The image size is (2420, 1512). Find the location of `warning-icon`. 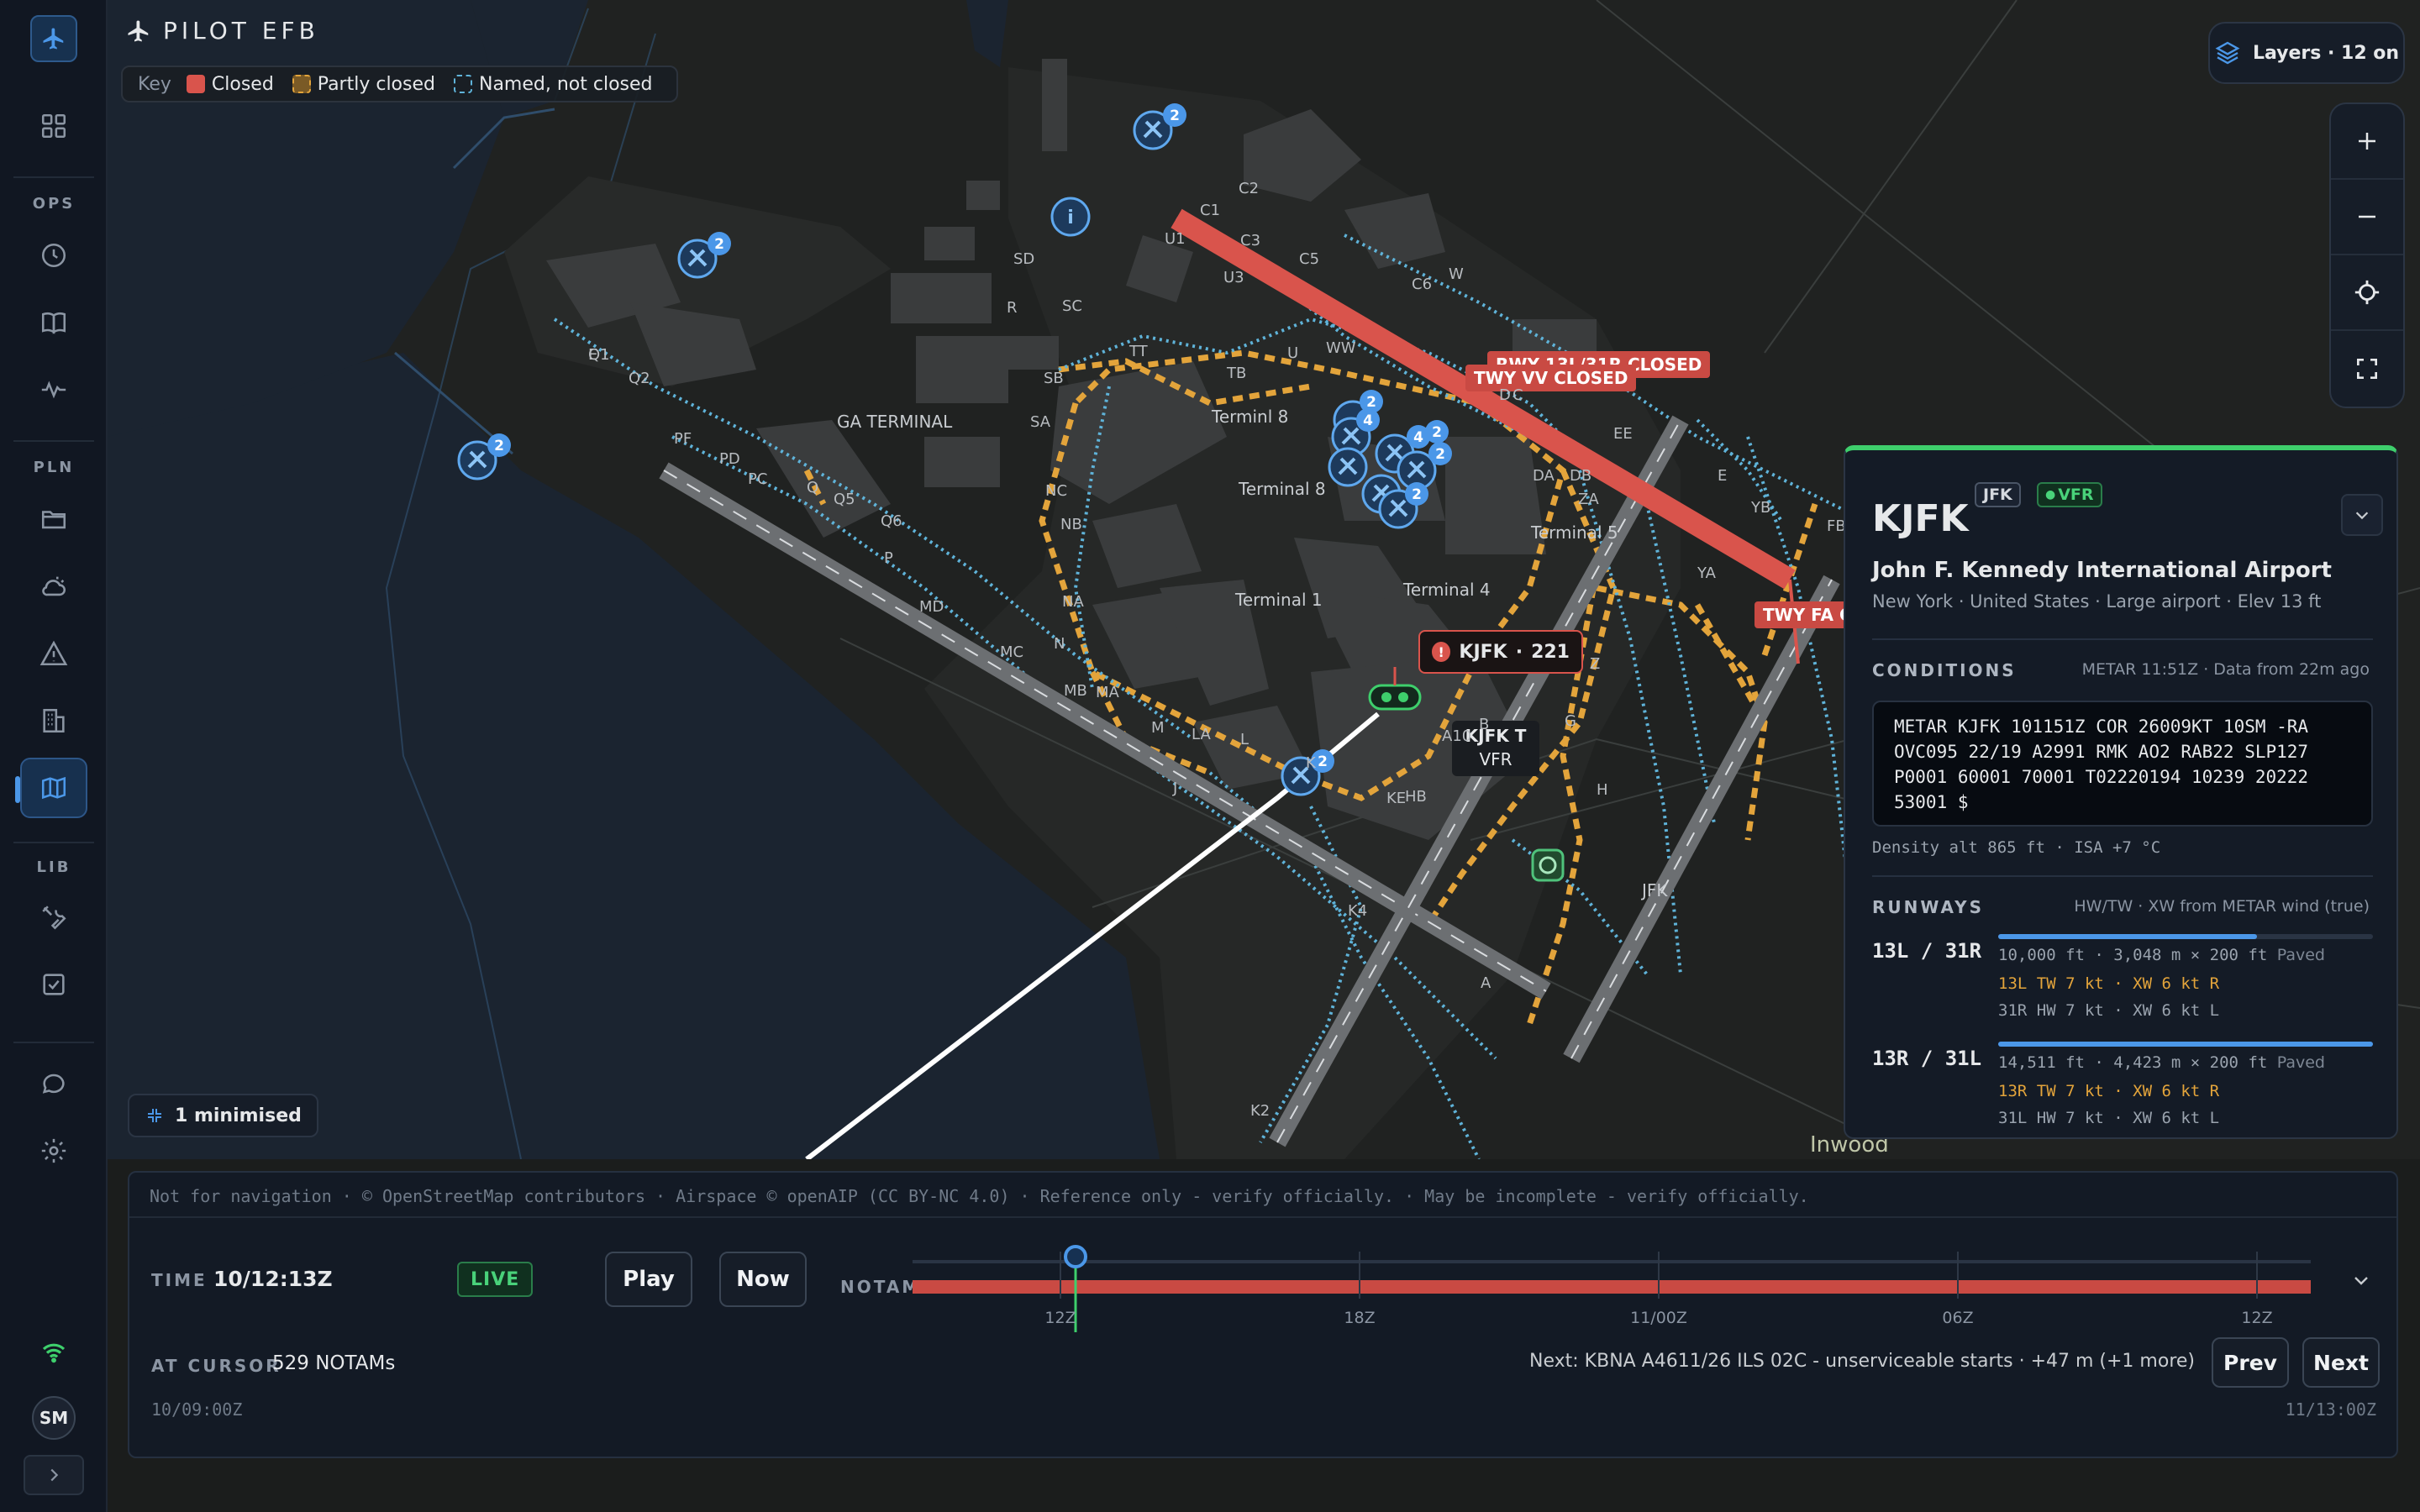

warning-icon is located at coordinates (53, 653).